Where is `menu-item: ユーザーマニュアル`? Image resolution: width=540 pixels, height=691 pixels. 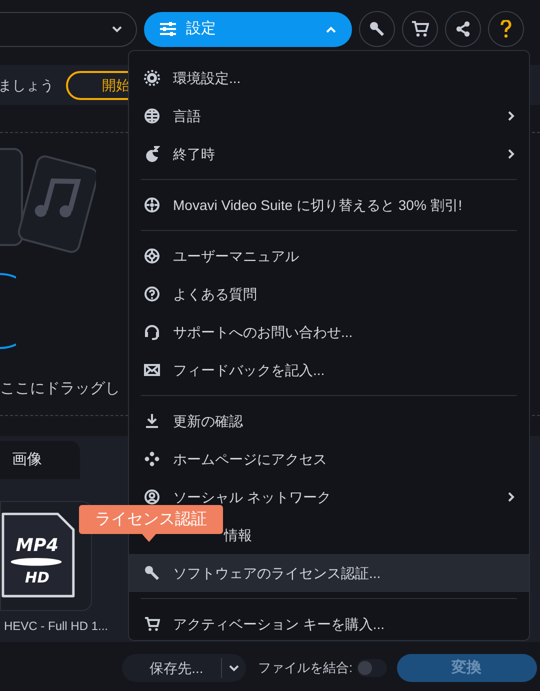
menu-item: ユーザーマニュアル is located at coordinates (329, 256).